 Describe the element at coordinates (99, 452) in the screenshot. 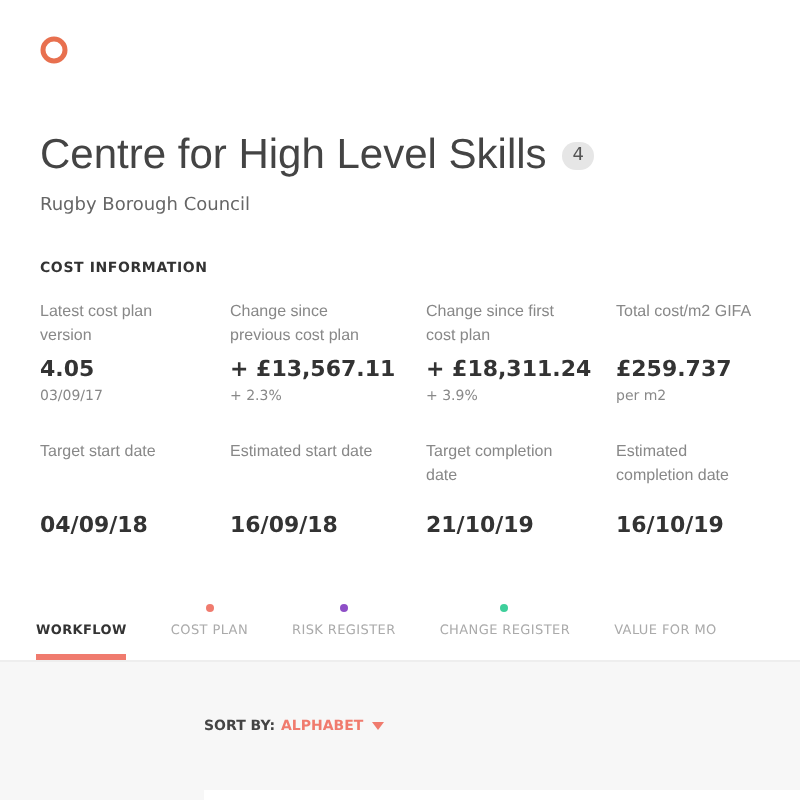

I see `metric-label: Target start date` at that location.